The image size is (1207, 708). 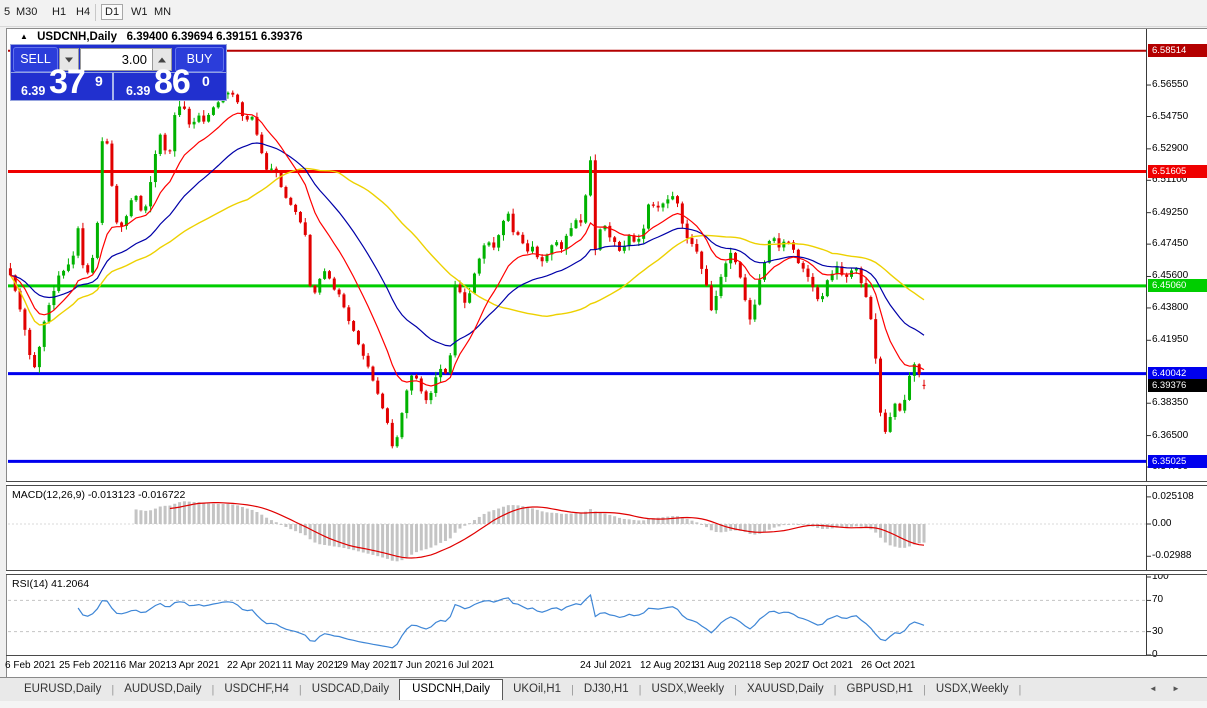 I want to click on price-tick-label: 6.43800, so click(x=1170, y=307).